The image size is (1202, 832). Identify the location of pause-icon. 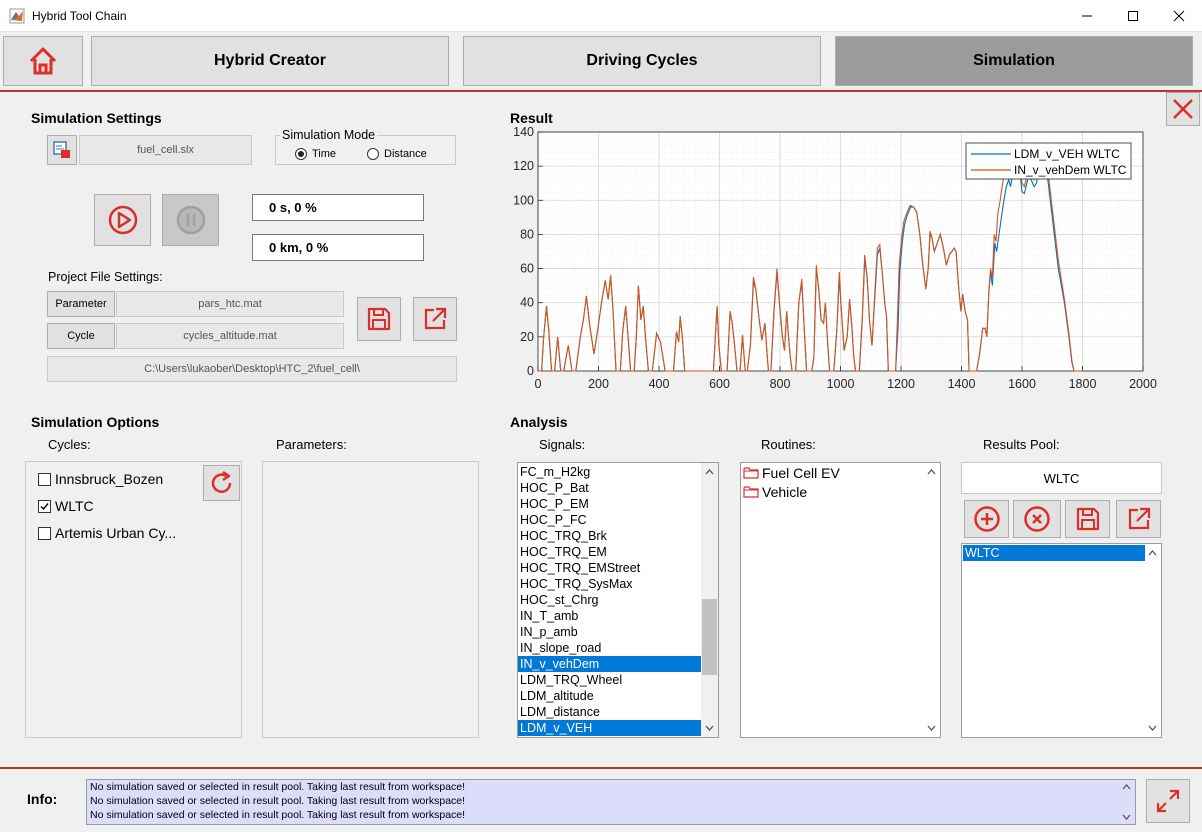
(190, 220).